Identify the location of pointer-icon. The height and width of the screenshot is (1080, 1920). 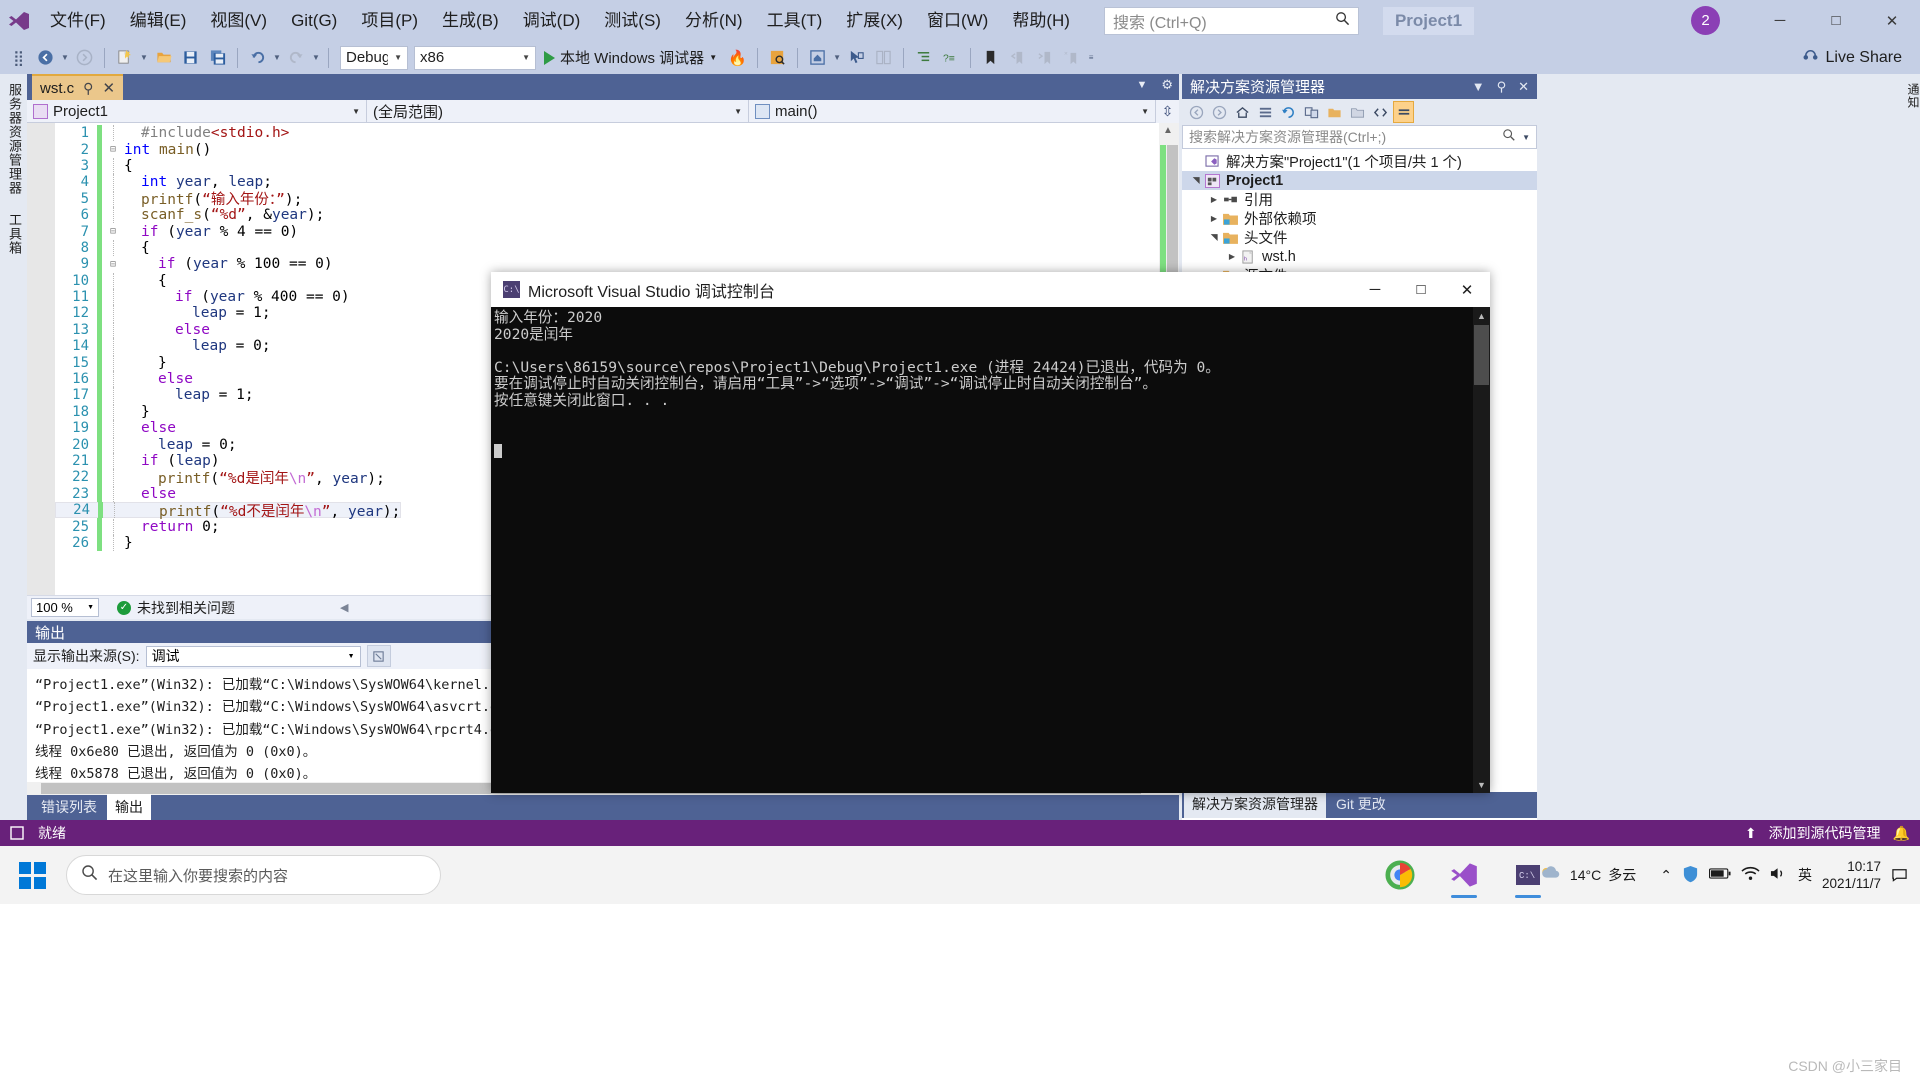
(856, 58).